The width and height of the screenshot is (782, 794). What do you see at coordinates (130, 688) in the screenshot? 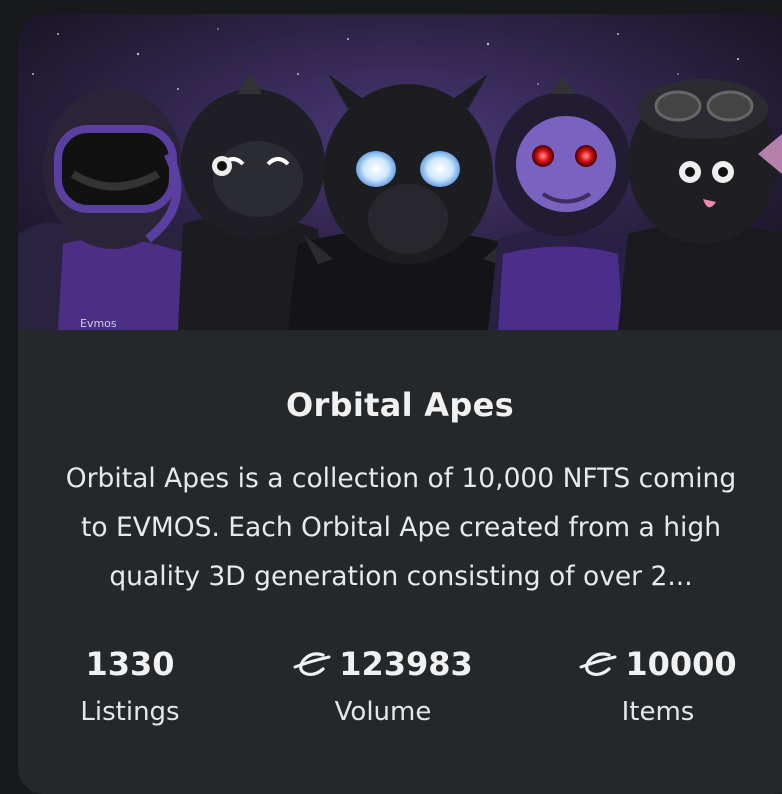
I see `stat-listings: 1330 Listings` at bounding box center [130, 688].